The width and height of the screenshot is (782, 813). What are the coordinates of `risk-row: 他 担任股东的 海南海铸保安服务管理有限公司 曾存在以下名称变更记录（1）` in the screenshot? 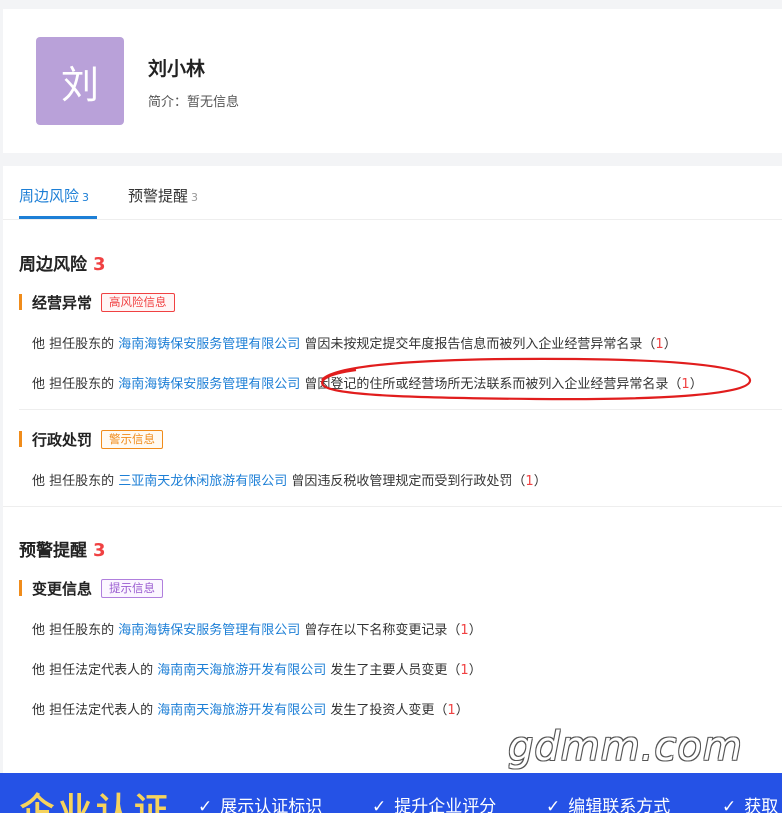 It's located at (257, 628).